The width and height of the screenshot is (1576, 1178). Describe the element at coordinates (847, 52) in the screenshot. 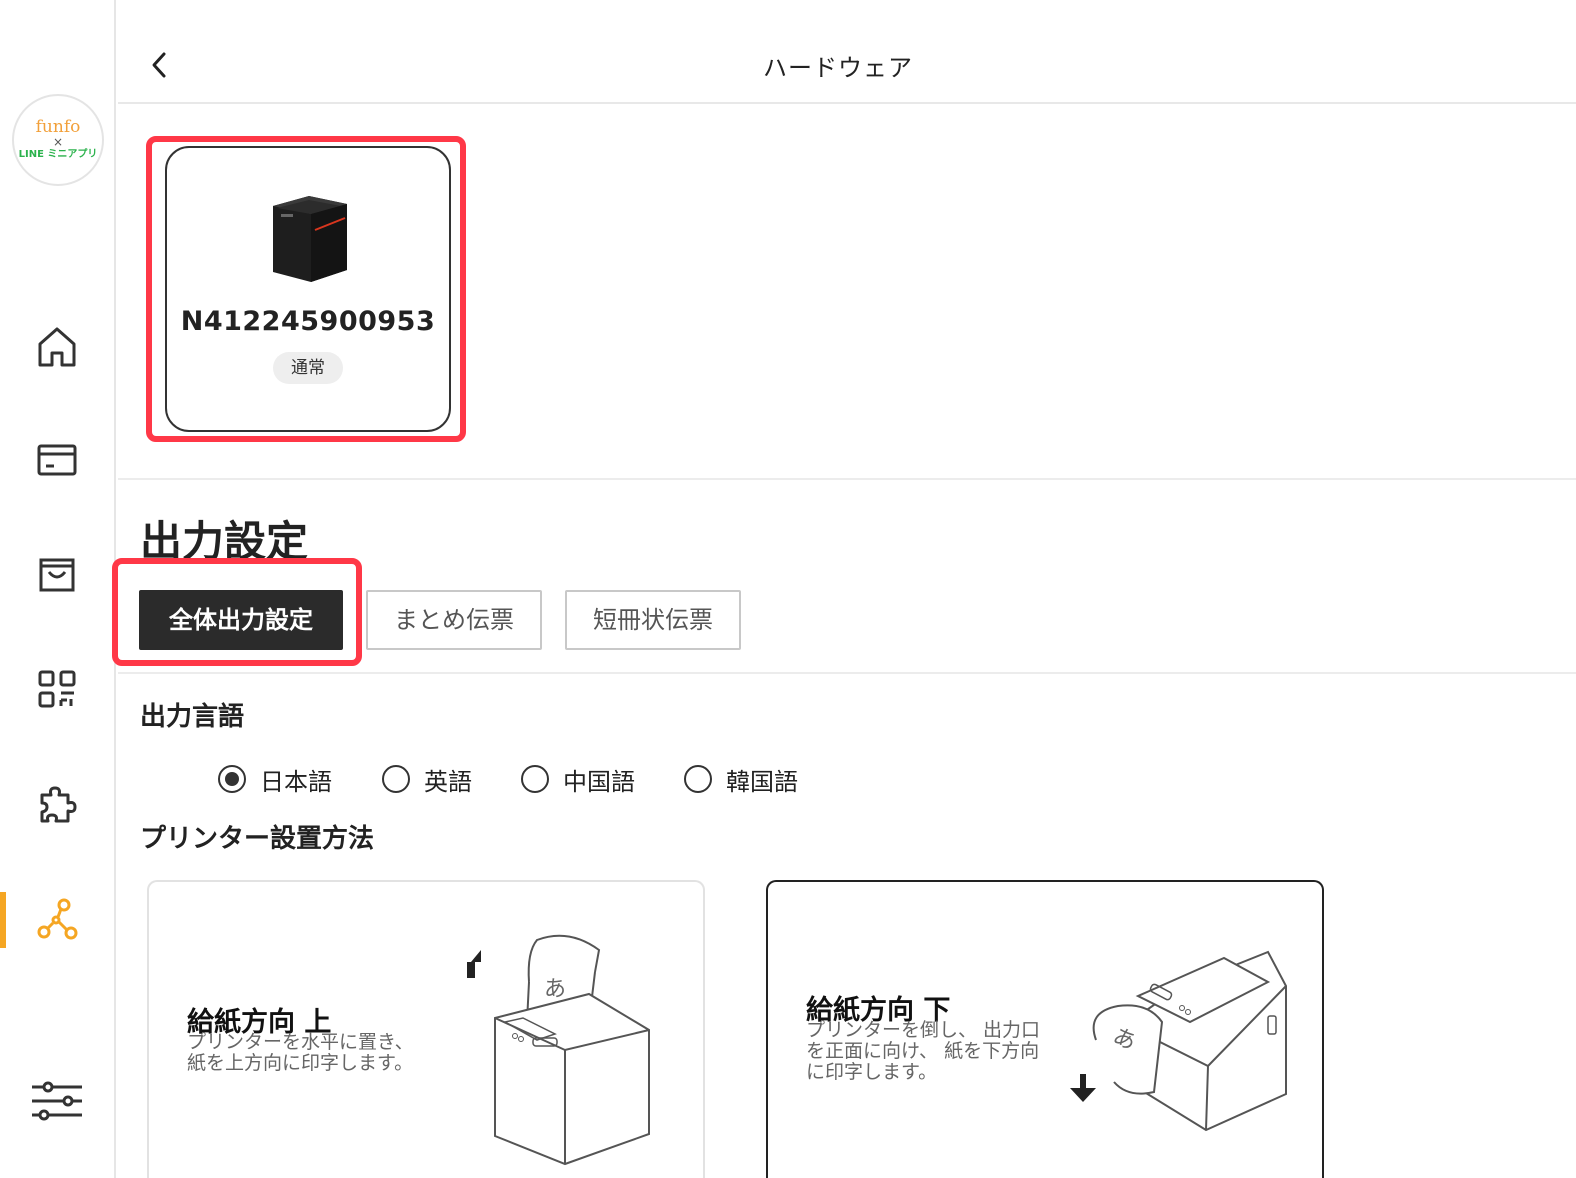

I see `header: ハードウェア` at that location.